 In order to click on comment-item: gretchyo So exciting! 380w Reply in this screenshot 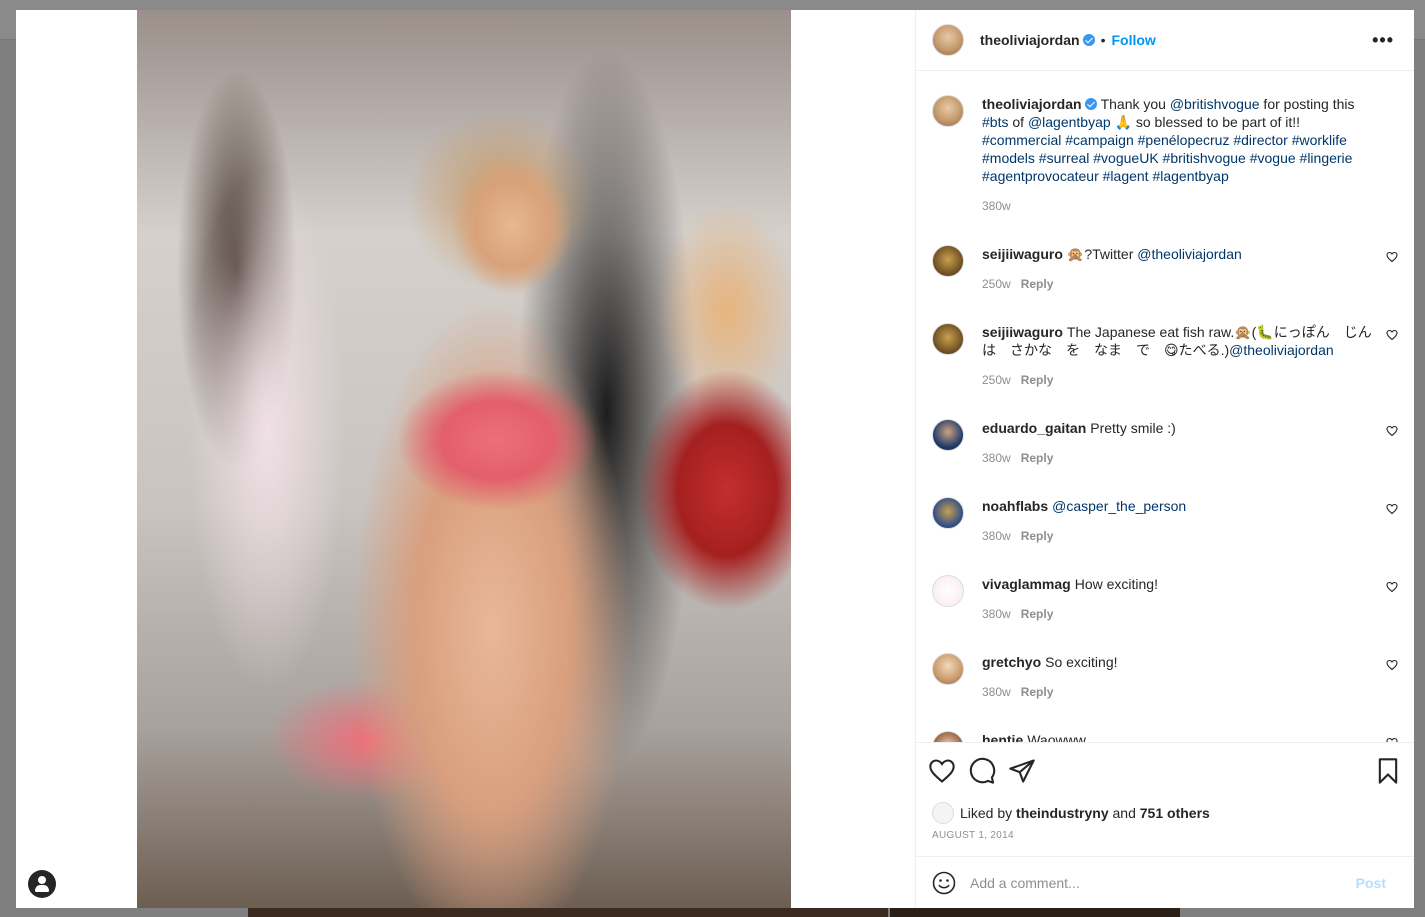, I will do `click(1165, 672)`.